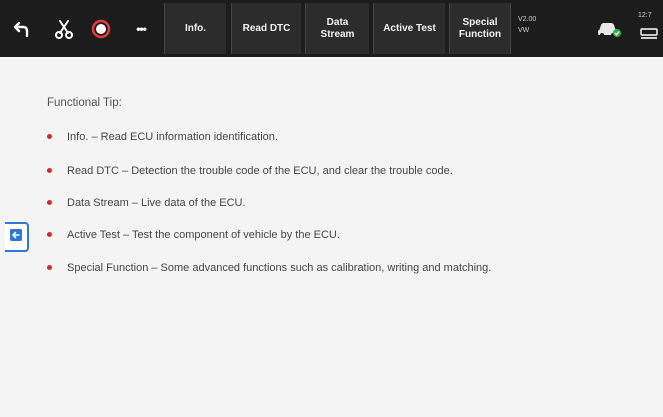 The width and height of the screenshot is (663, 417). I want to click on tab-active-test-label: Active Test, so click(409, 28).